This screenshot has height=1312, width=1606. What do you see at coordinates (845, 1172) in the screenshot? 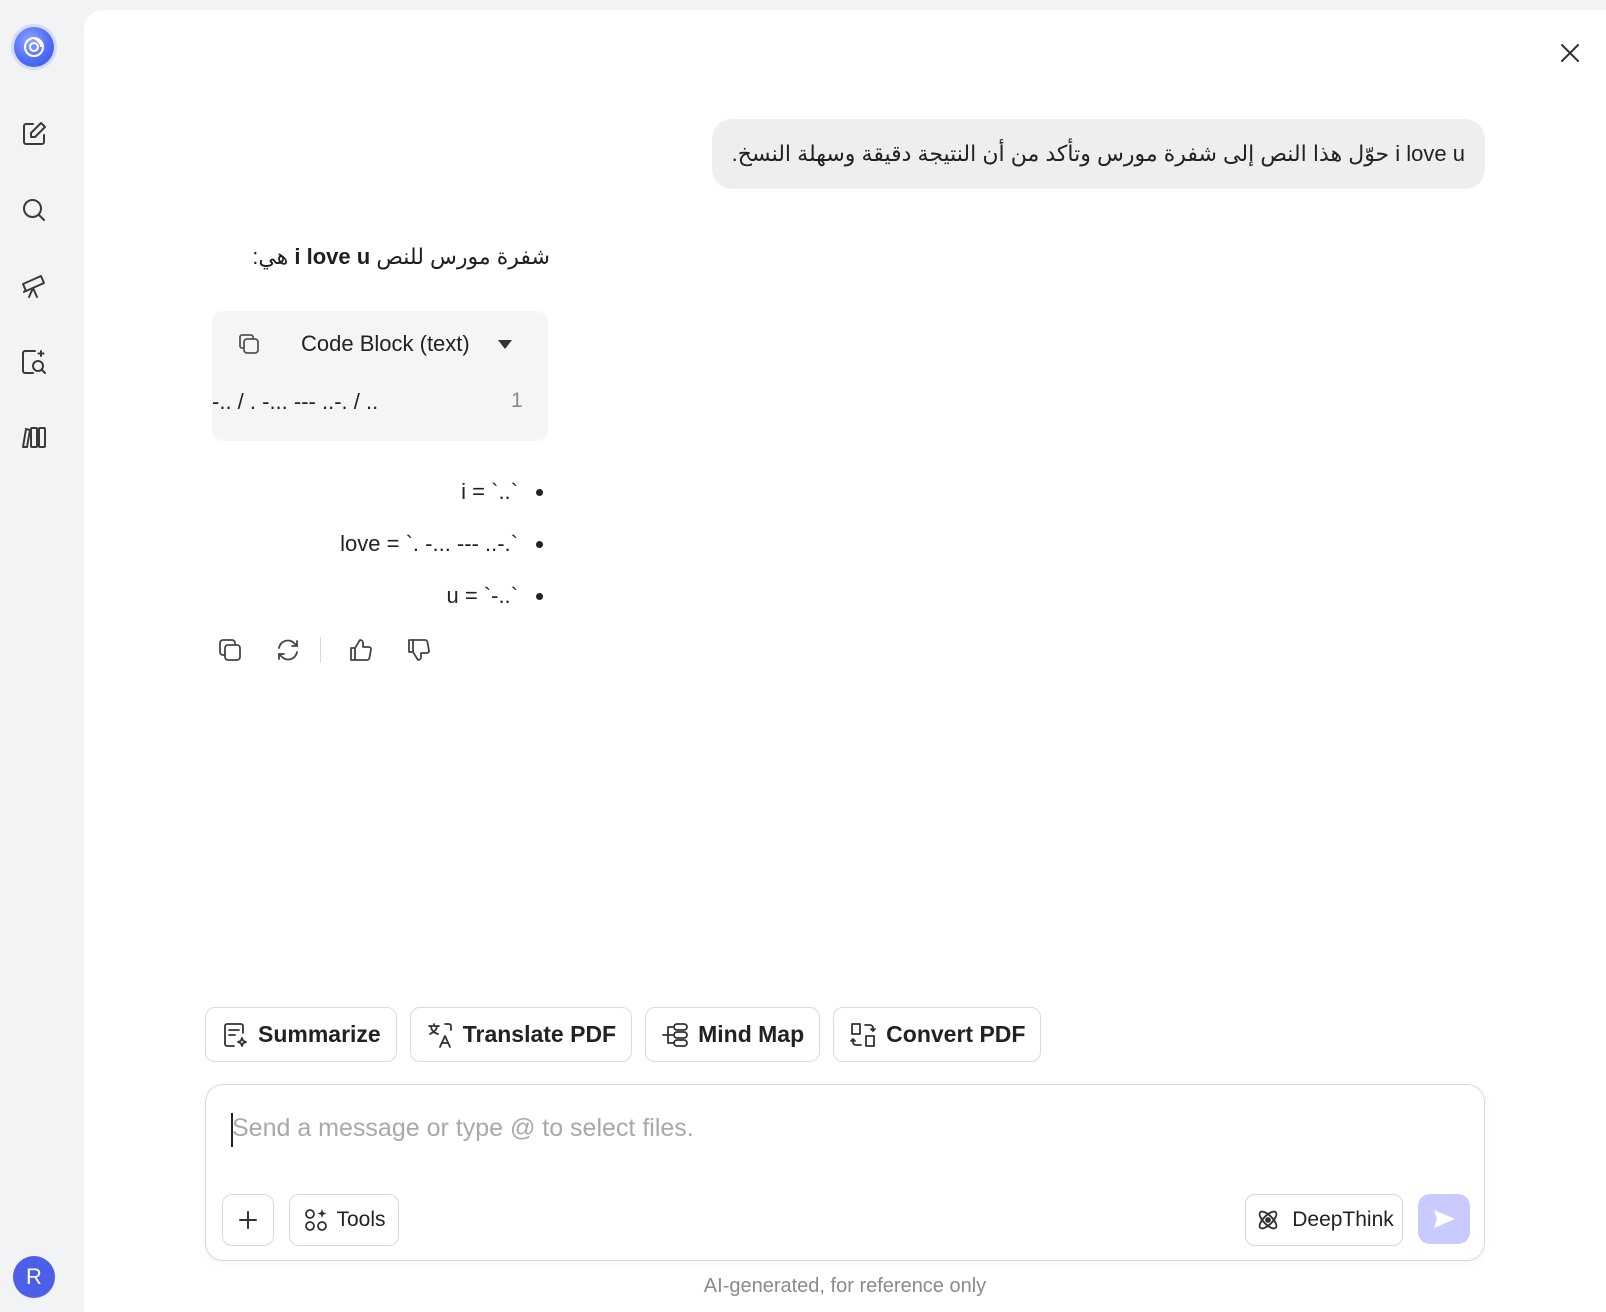
I see `composer: Tools DeepThink` at bounding box center [845, 1172].